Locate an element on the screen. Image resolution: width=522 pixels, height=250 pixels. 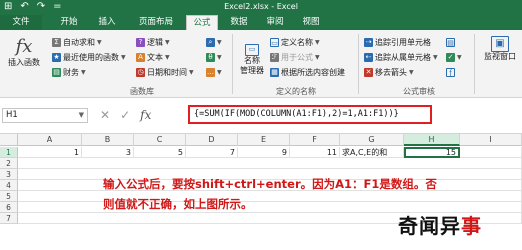
column-header: G is located at coordinates (372, 140).